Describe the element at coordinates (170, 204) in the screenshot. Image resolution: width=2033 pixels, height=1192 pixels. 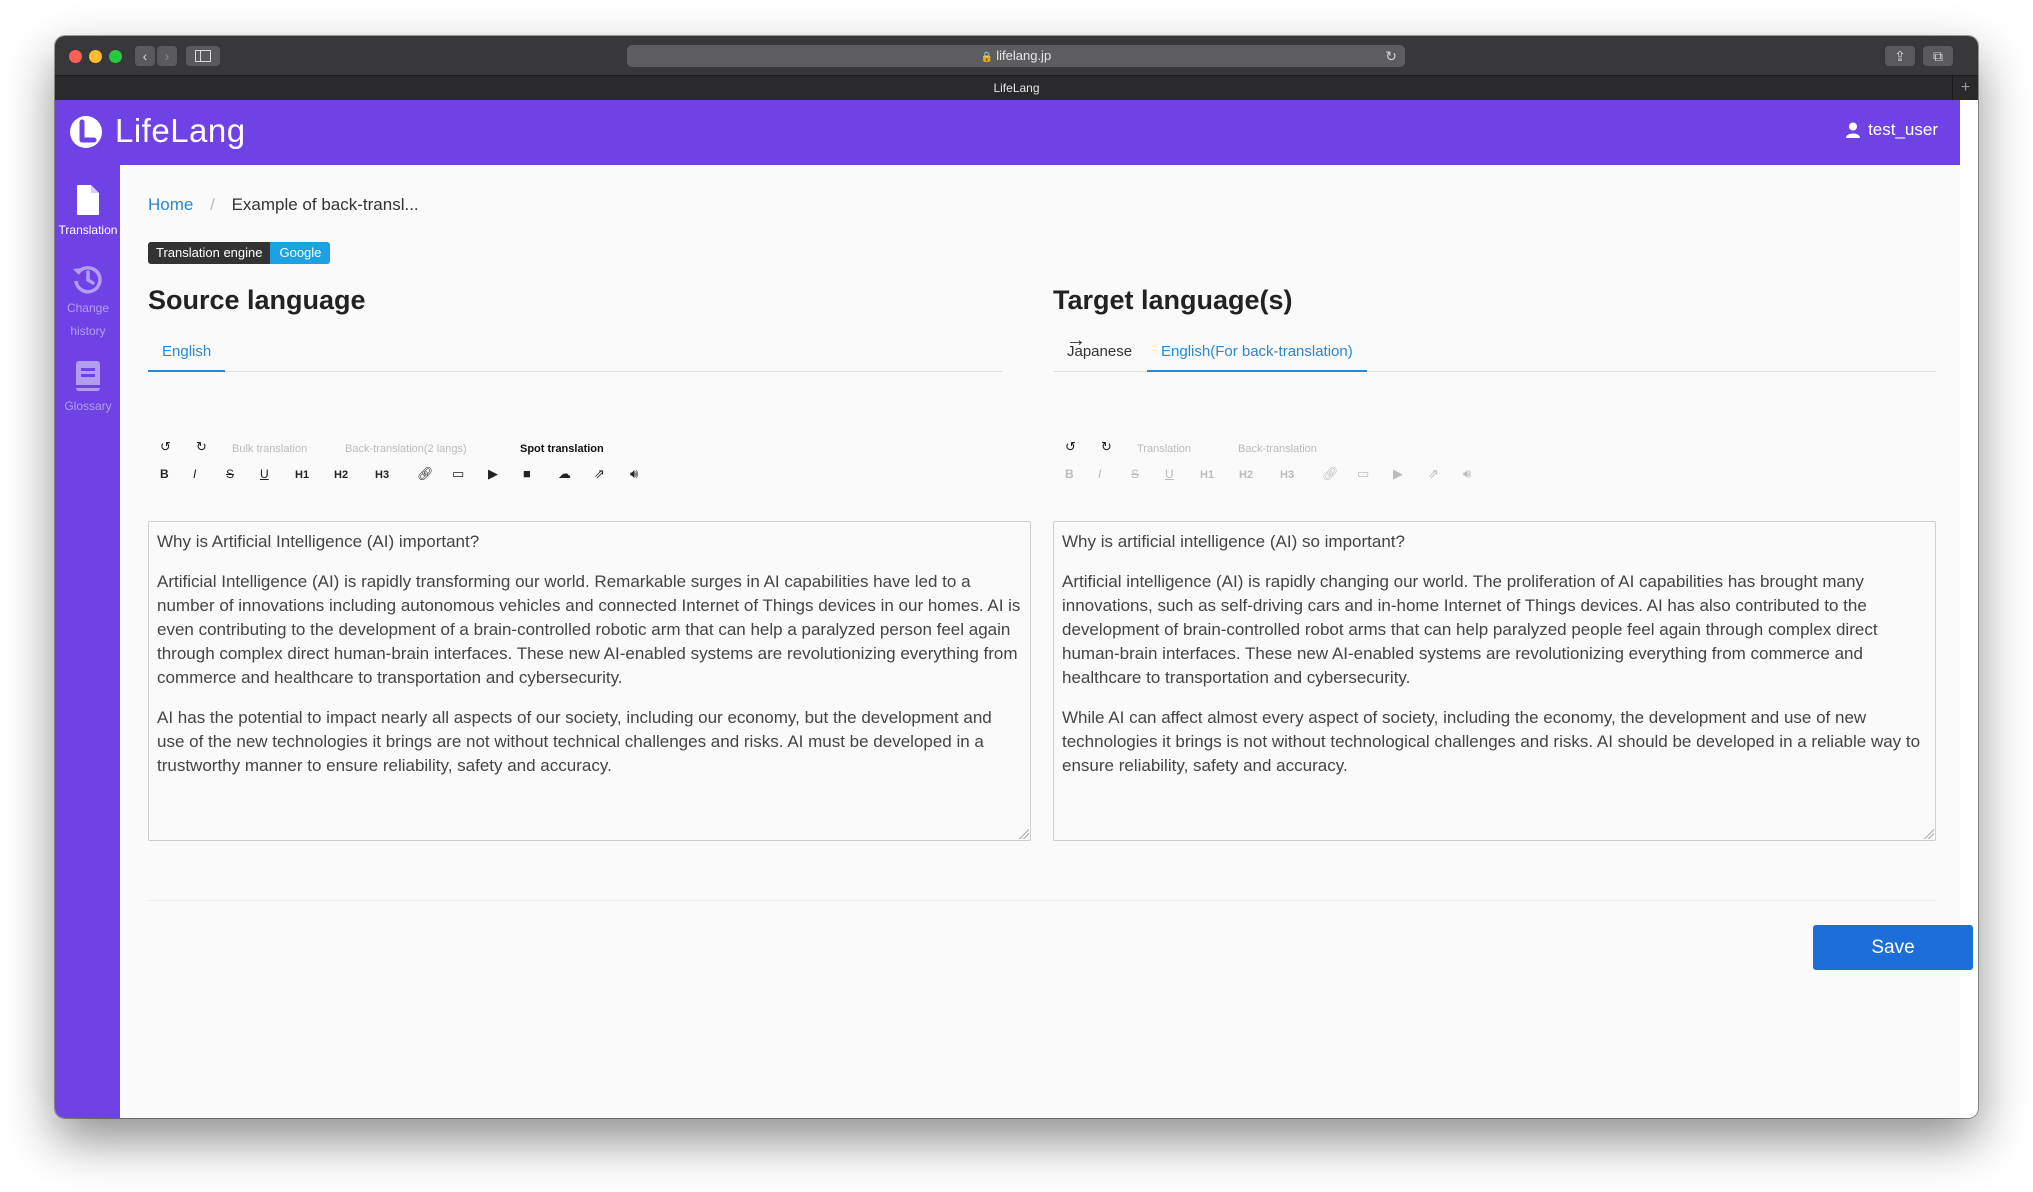
I see `breadcrumb-home-link: Home` at that location.